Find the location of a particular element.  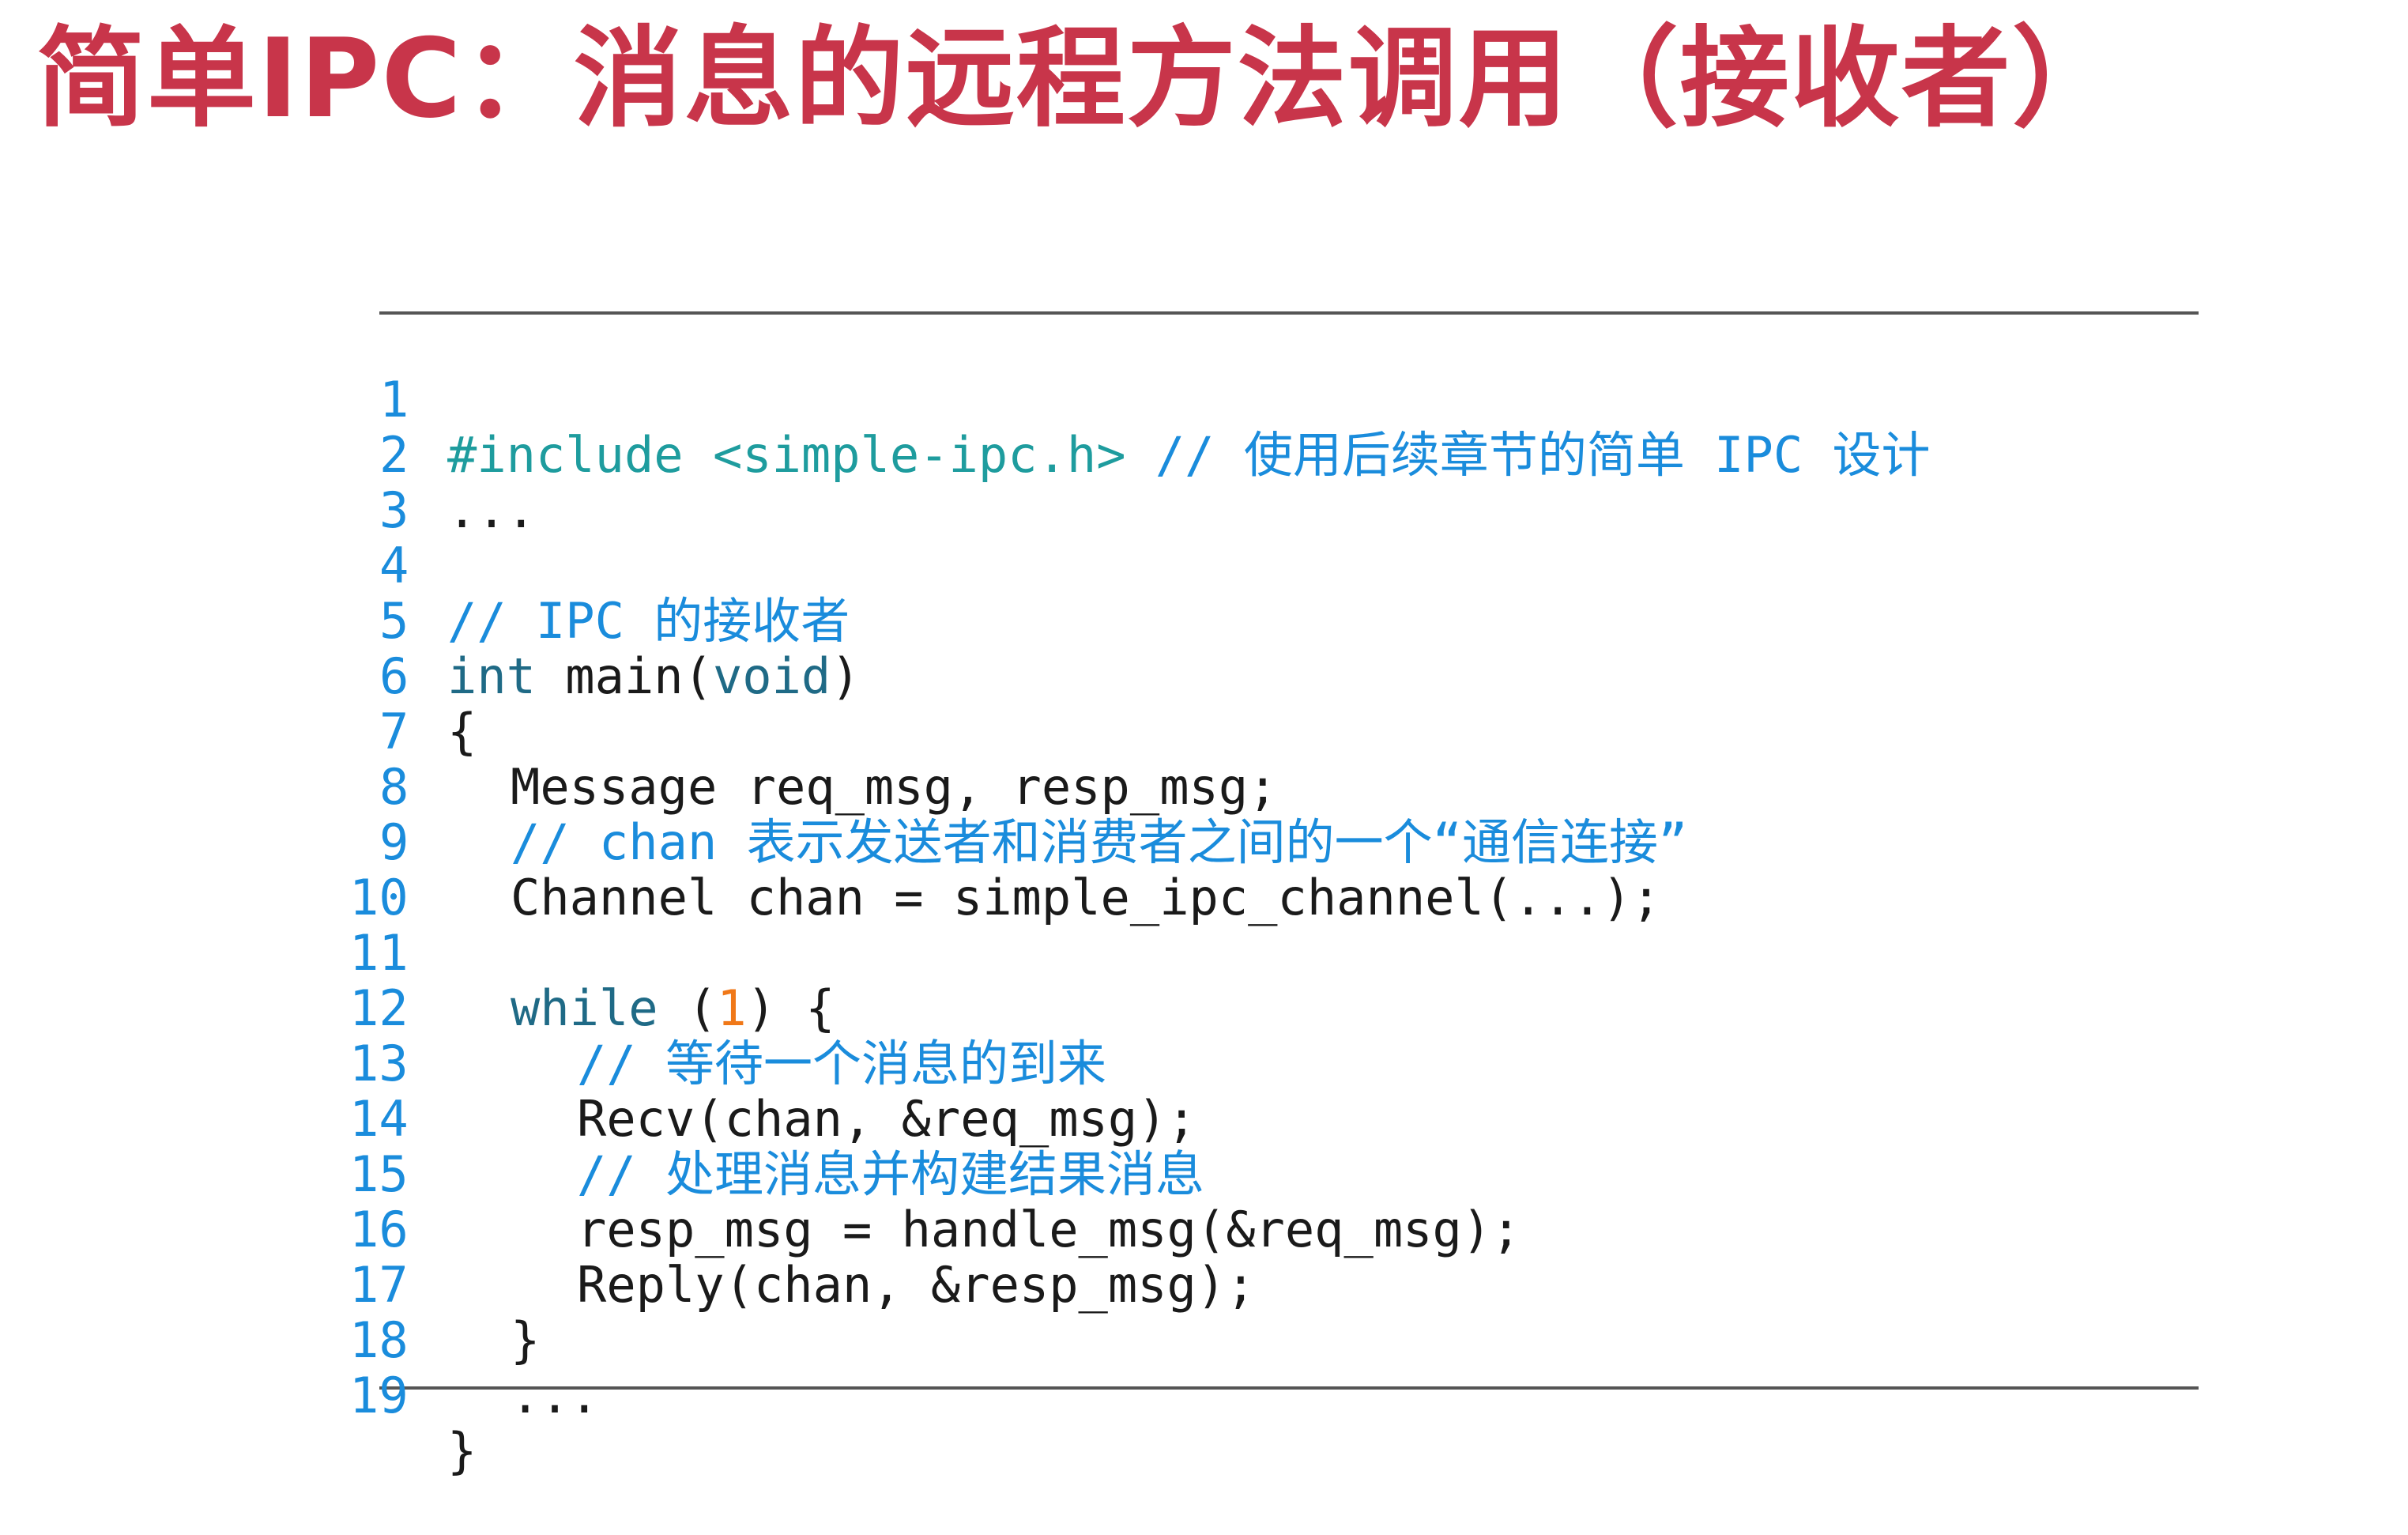

code-brace: } is located at coordinates (462, 1451).